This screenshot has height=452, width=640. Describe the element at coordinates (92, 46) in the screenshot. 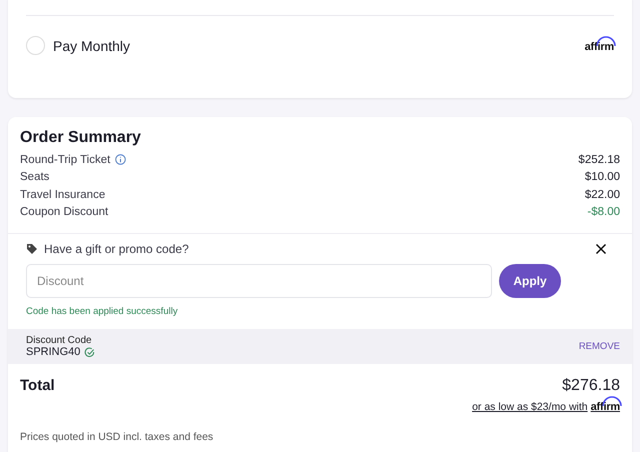

I see `payment-label: Pay Monthly` at that location.